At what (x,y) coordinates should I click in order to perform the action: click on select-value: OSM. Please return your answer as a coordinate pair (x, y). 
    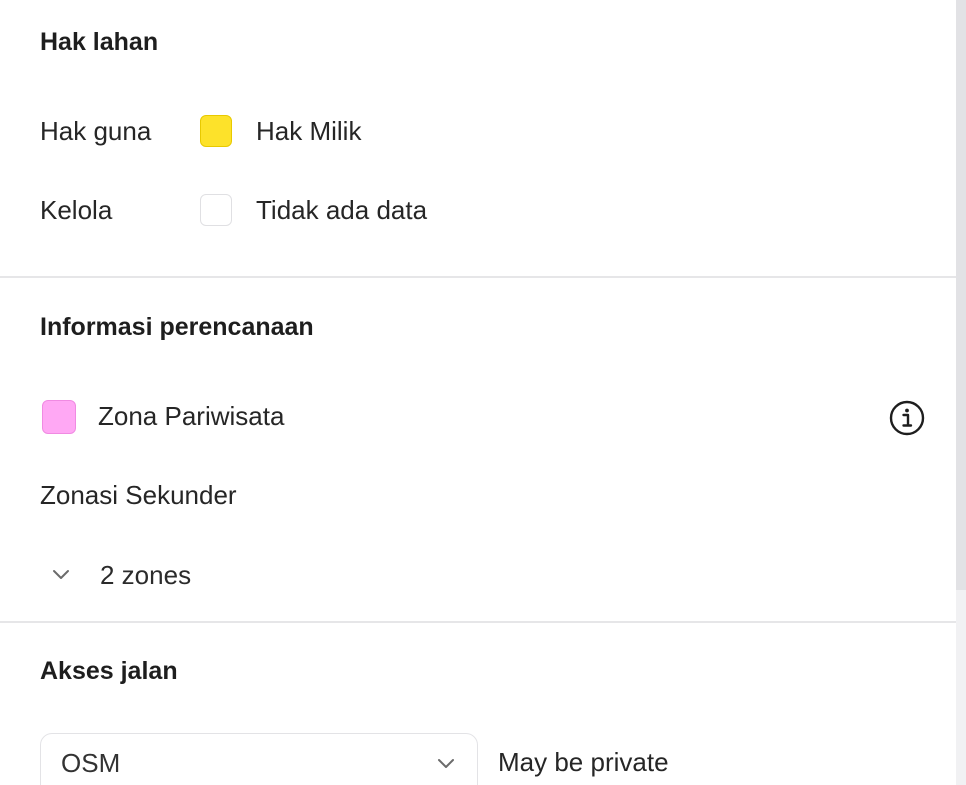
    Looking at the image, I should click on (91, 763).